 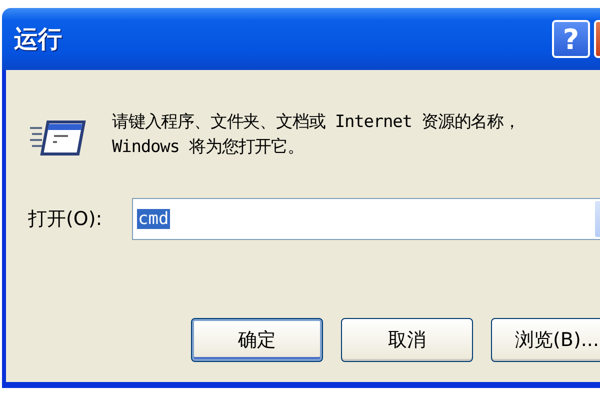 What do you see at coordinates (571, 39) in the screenshot?
I see `help-button: ?` at bounding box center [571, 39].